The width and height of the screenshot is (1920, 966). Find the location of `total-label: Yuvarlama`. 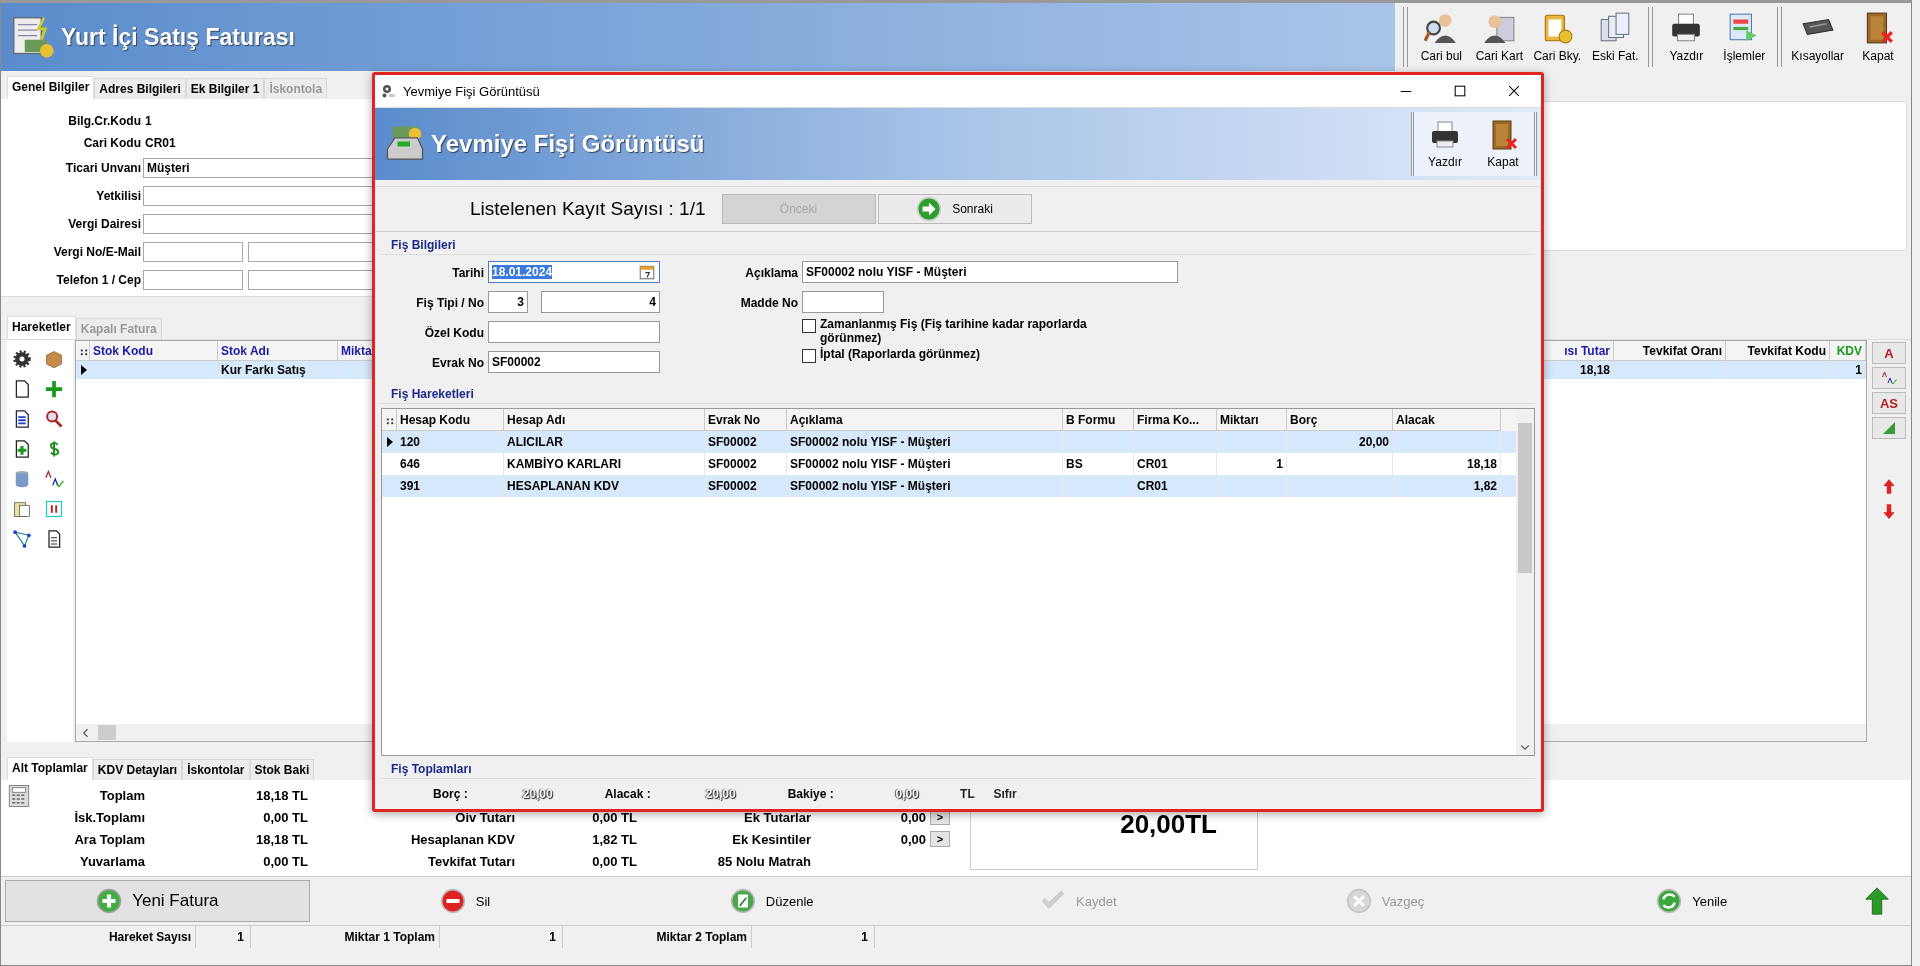

total-label: Yuvarlama is located at coordinates (111, 861).